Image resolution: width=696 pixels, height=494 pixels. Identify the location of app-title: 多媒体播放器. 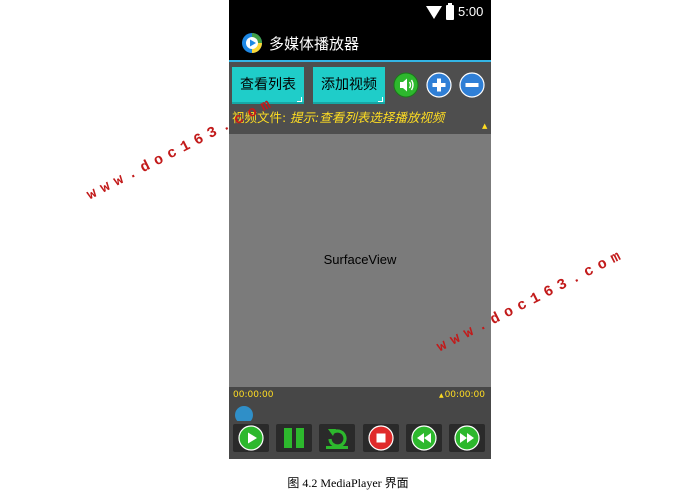
(314, 44).